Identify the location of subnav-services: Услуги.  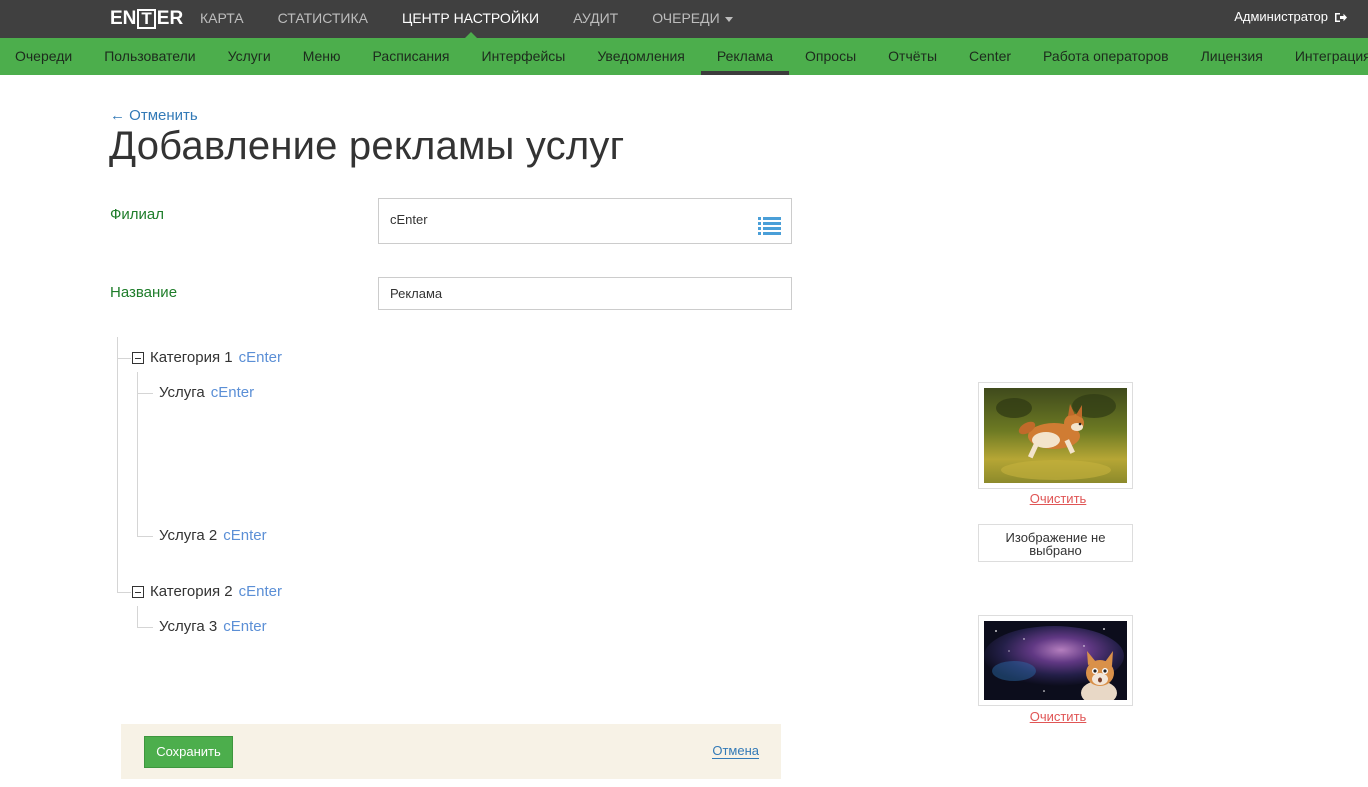
(249, 56).